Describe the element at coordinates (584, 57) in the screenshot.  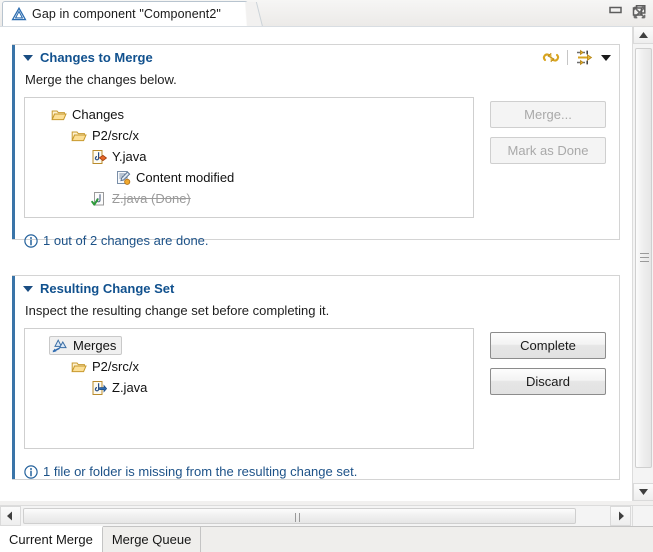
I see `collapse-all-icon` at that location.